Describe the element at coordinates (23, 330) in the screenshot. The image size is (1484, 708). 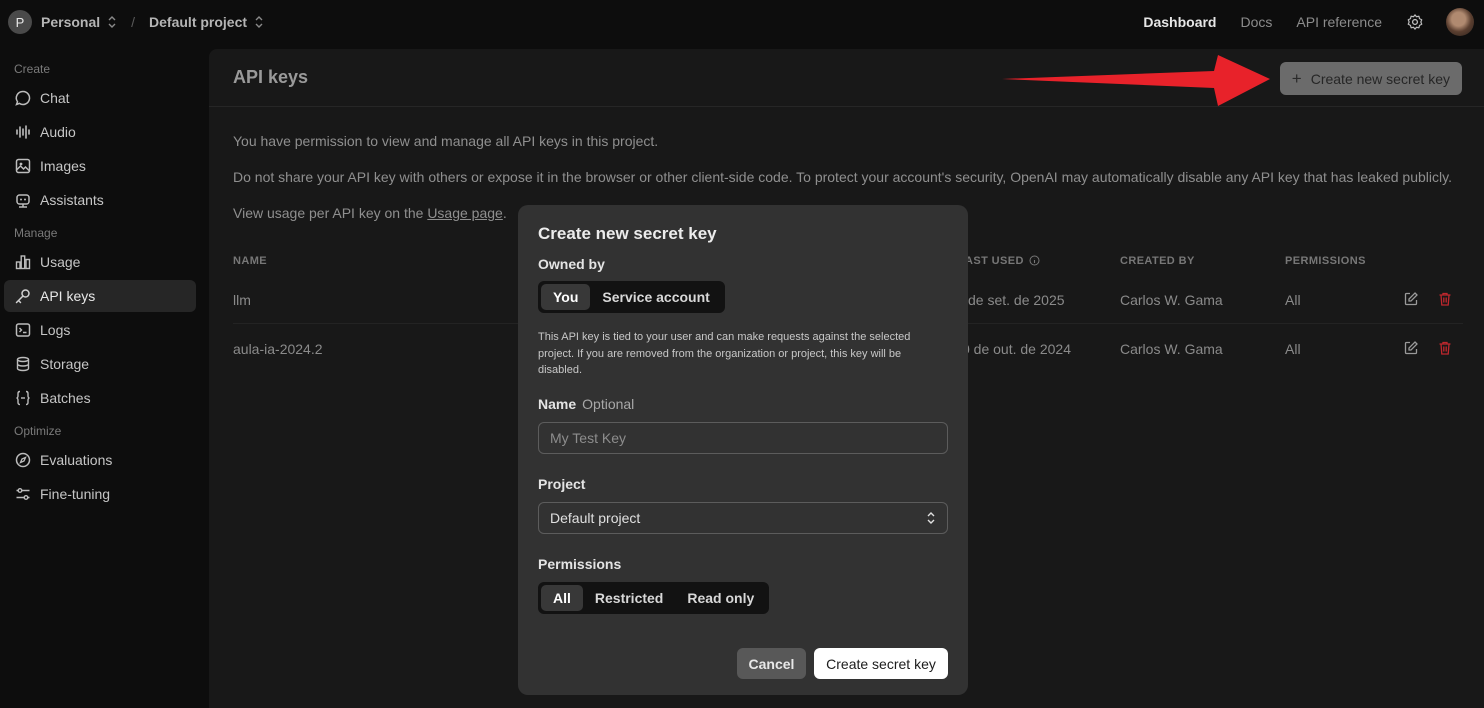
I see `terminal-icon` at that location.